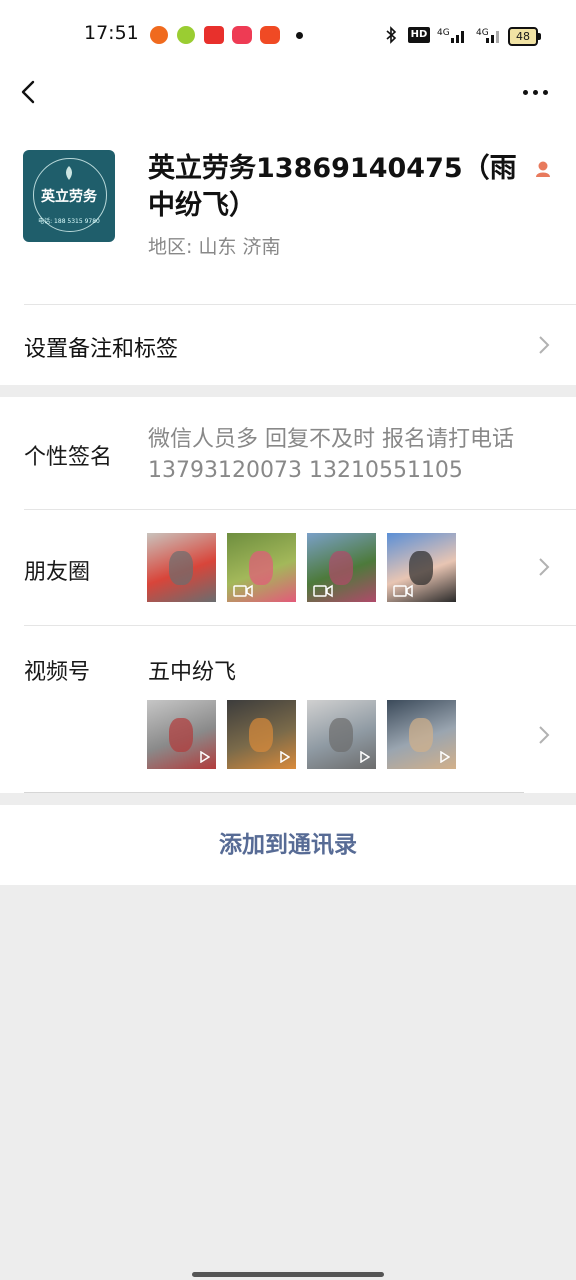 The image size is (576, 1280). Describe the element at coordinates (288, 100) in the screenshot. I see `top-nav-bar` at that location.